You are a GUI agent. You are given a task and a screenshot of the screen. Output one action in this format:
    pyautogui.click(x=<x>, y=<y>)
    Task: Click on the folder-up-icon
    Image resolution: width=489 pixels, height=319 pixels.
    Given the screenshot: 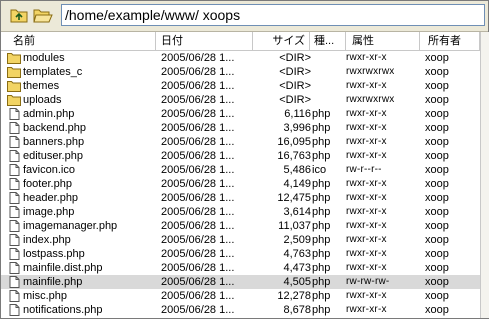 What is the action you would take?
    pyautogui.click(x=19, y=15)
    